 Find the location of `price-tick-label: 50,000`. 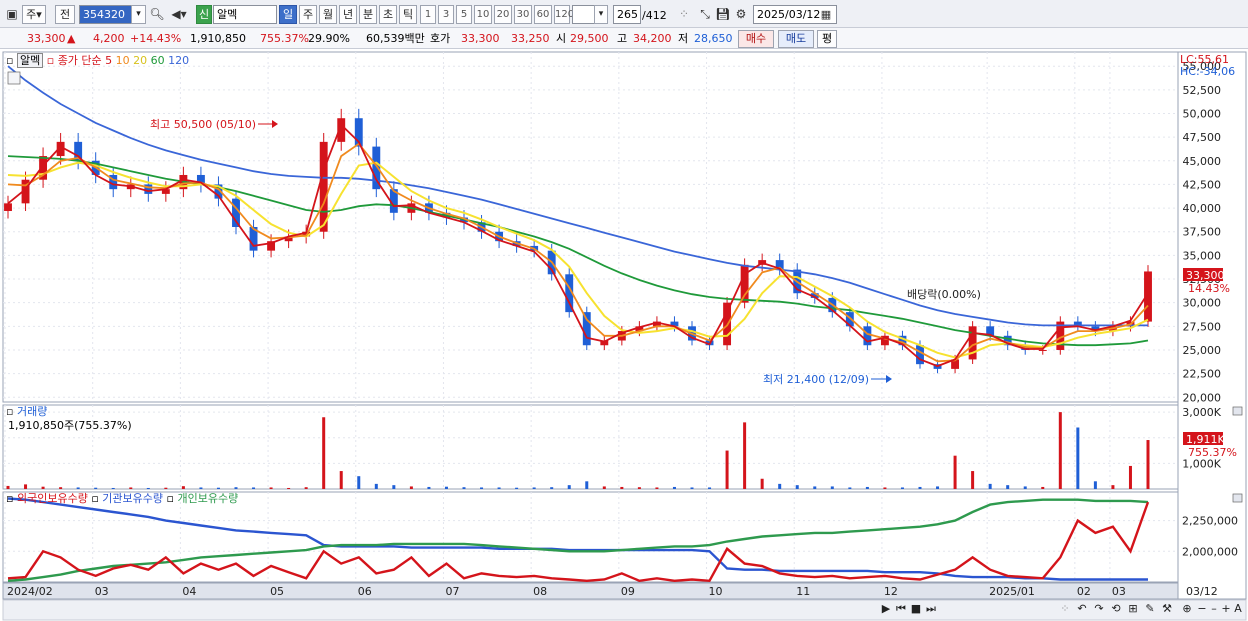

price-tick-label: 50,000 is located at coordinates (1202, 113).